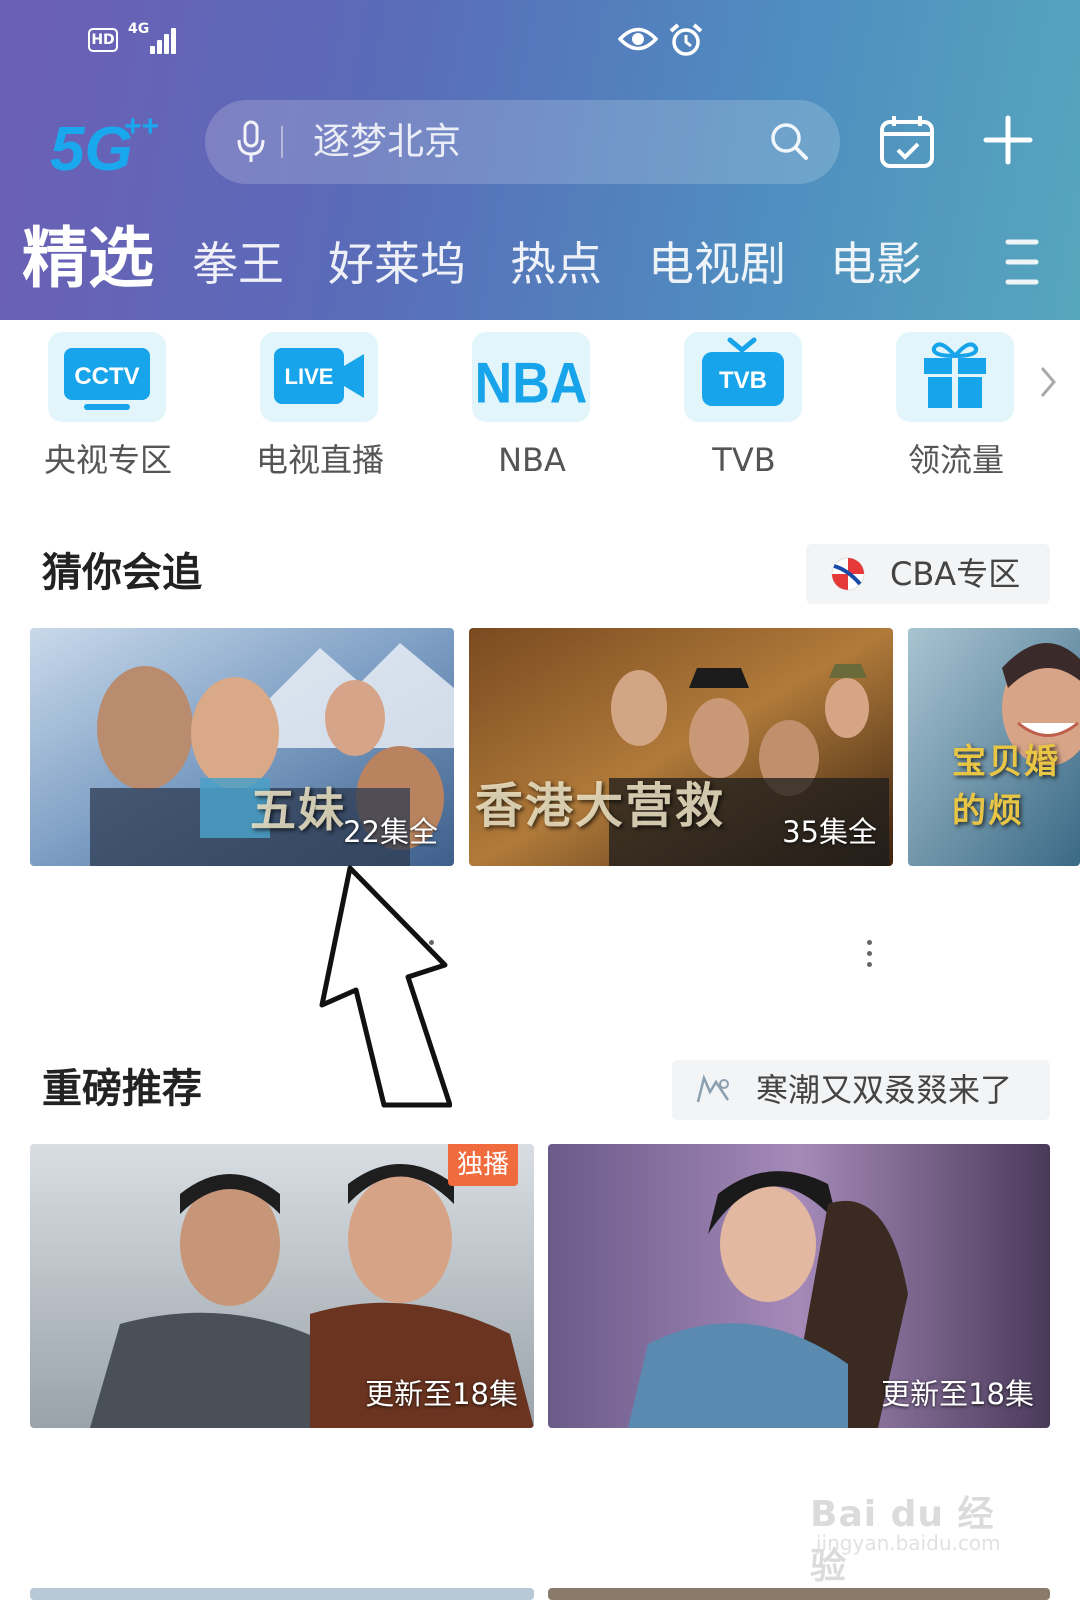 The height and width of the screenshot is (1600, 1080). I want to click on tab-tv-series: 电视剧, so click(717, 264).